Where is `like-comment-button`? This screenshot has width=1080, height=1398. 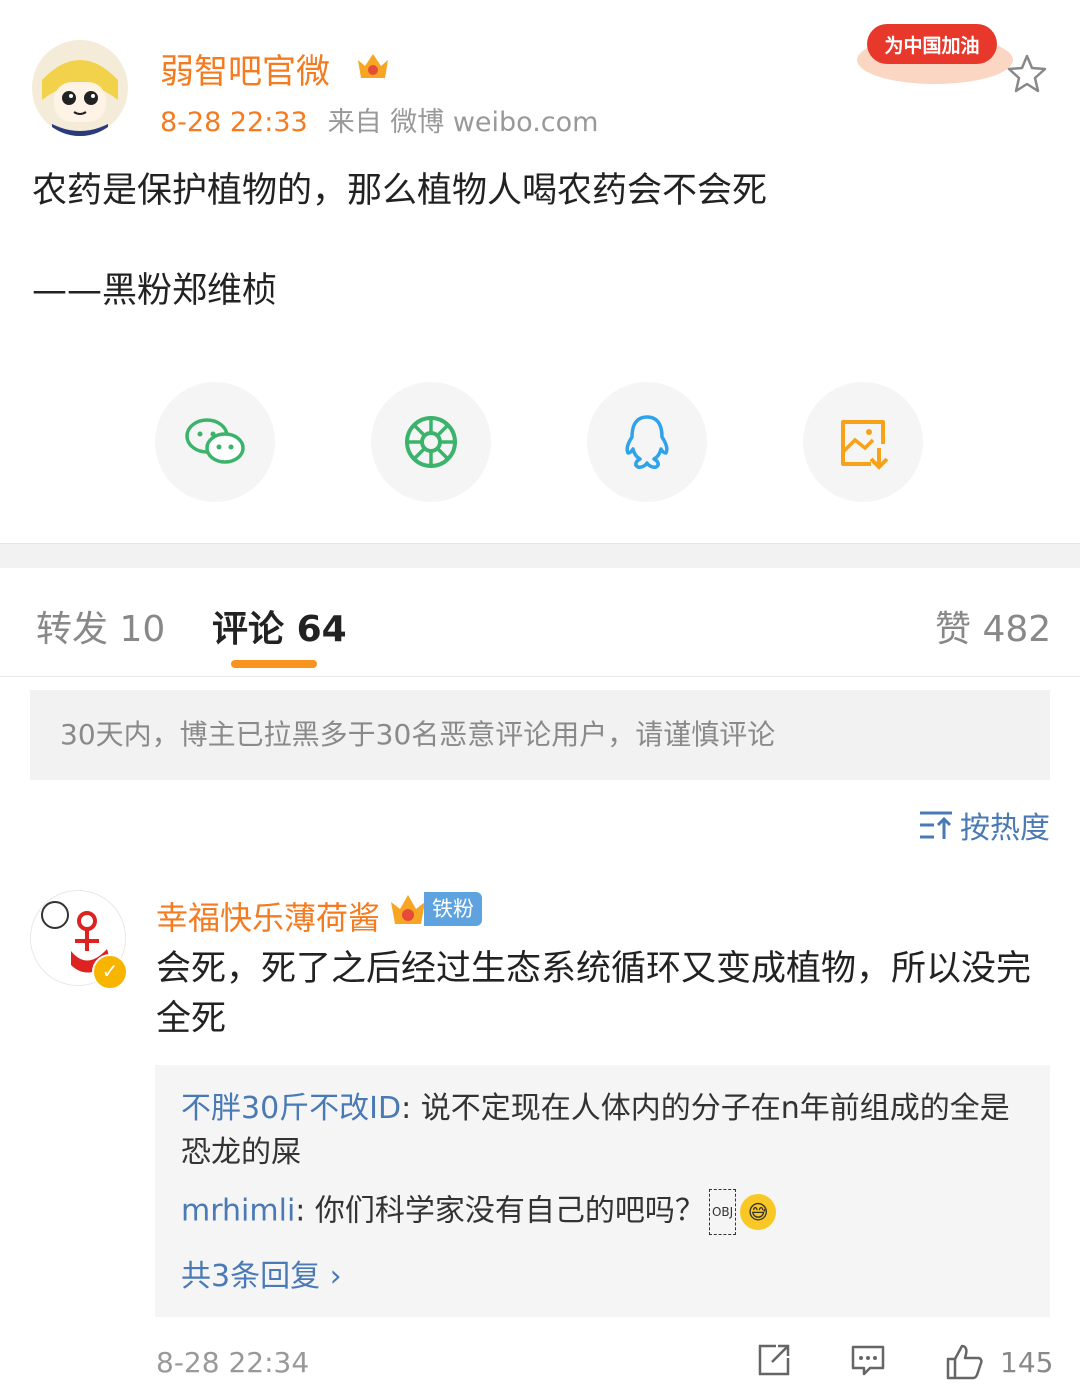
like-comment-button is located at coordinates (964, 1362).